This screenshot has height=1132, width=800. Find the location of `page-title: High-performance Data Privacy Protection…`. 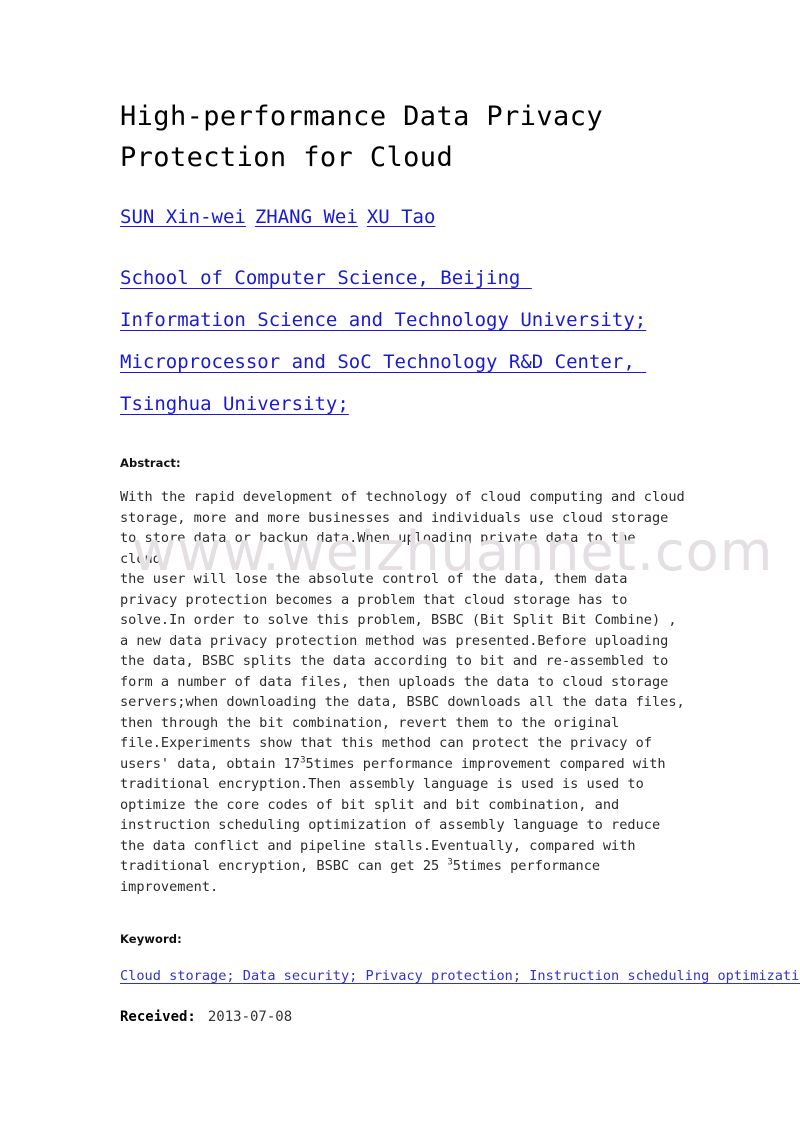

page-title: High-performance Data Privacy Protection… is located at coordinates (370, 137).